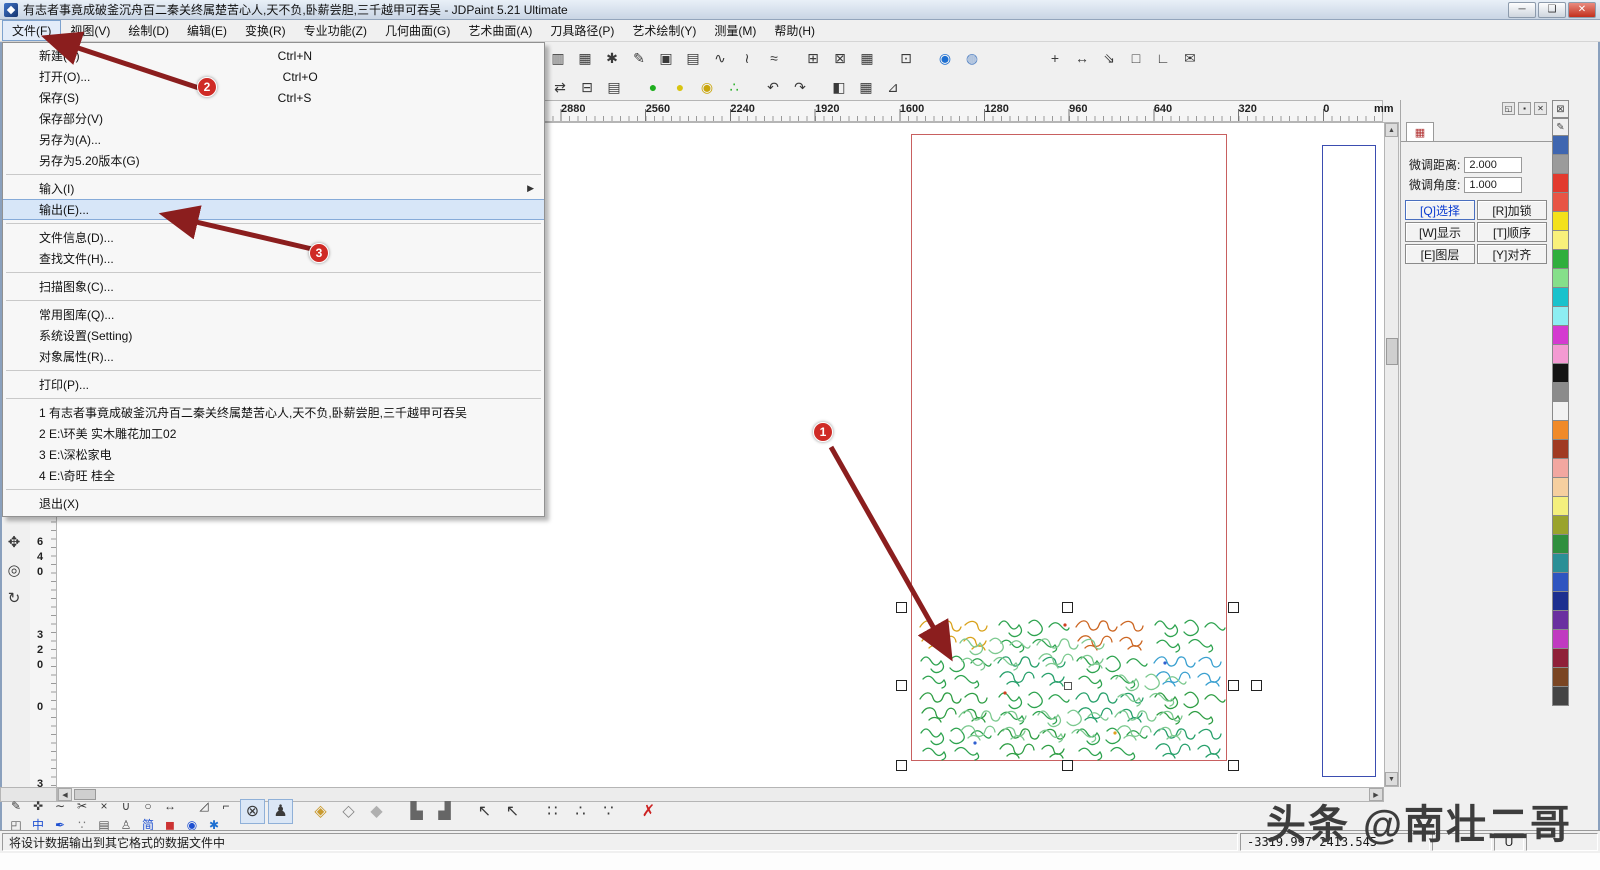 The image size is (1600, 870). I want to click on overlay-cells-icon: ⊡, so click(906, 58).